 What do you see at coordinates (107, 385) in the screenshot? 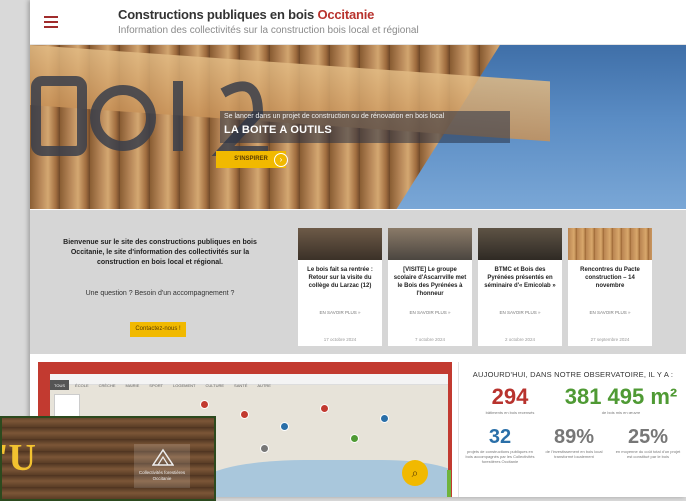
I see `map-tab: CRÈCHE` at bounding box center [107, 385].